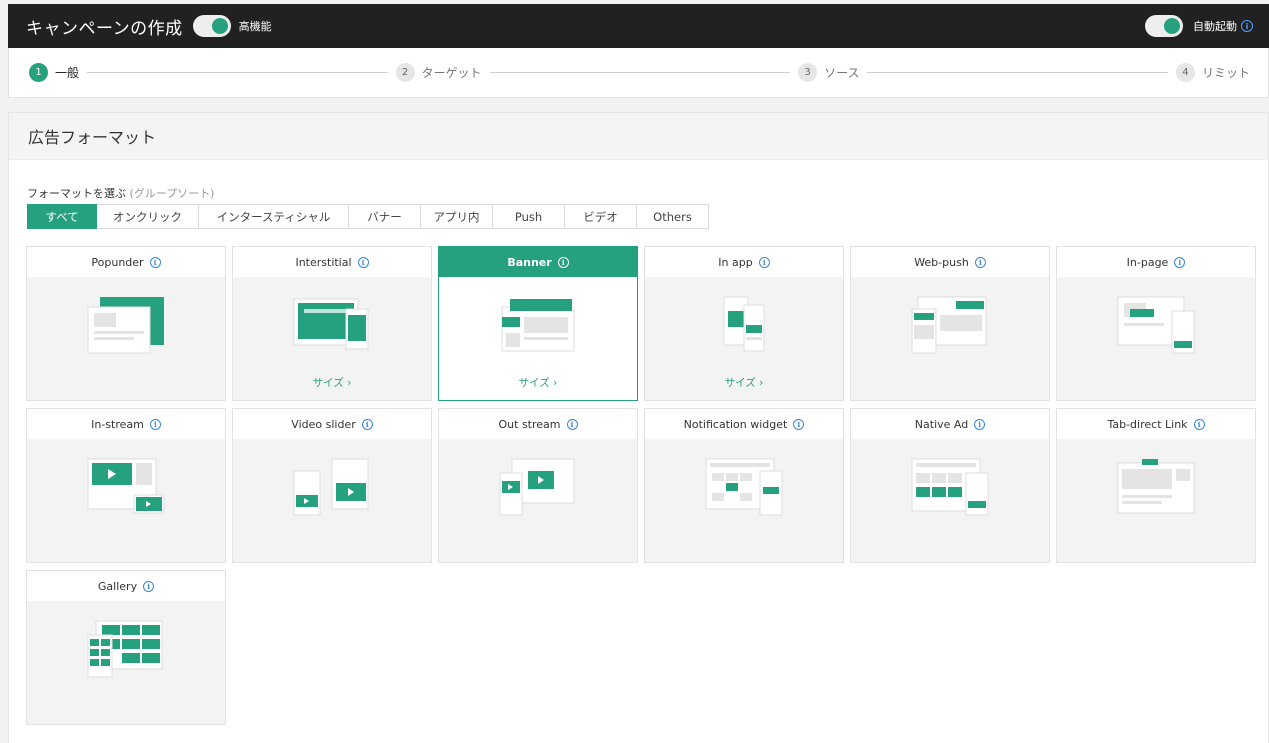  I want to click on interstitial-icon, so click(332, 324).